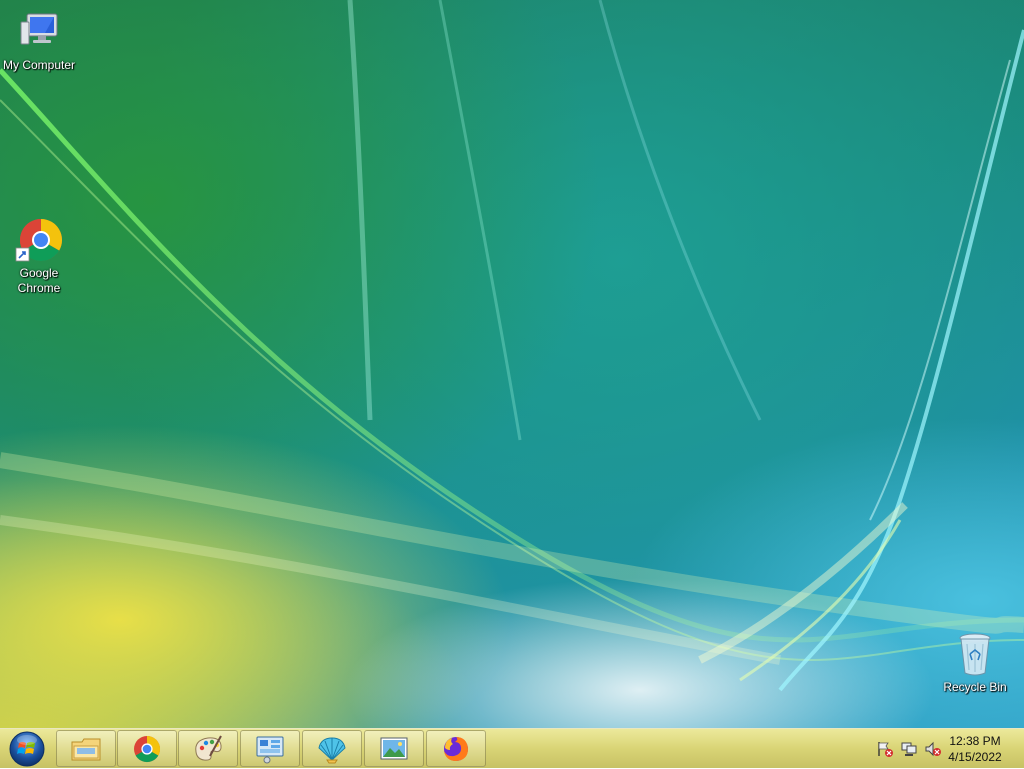 The height and width of the screenshot is (769, 1024). Describe the element at coordinates (933, 749) in the screenshot. I see `volume-muted-icon` at that location.